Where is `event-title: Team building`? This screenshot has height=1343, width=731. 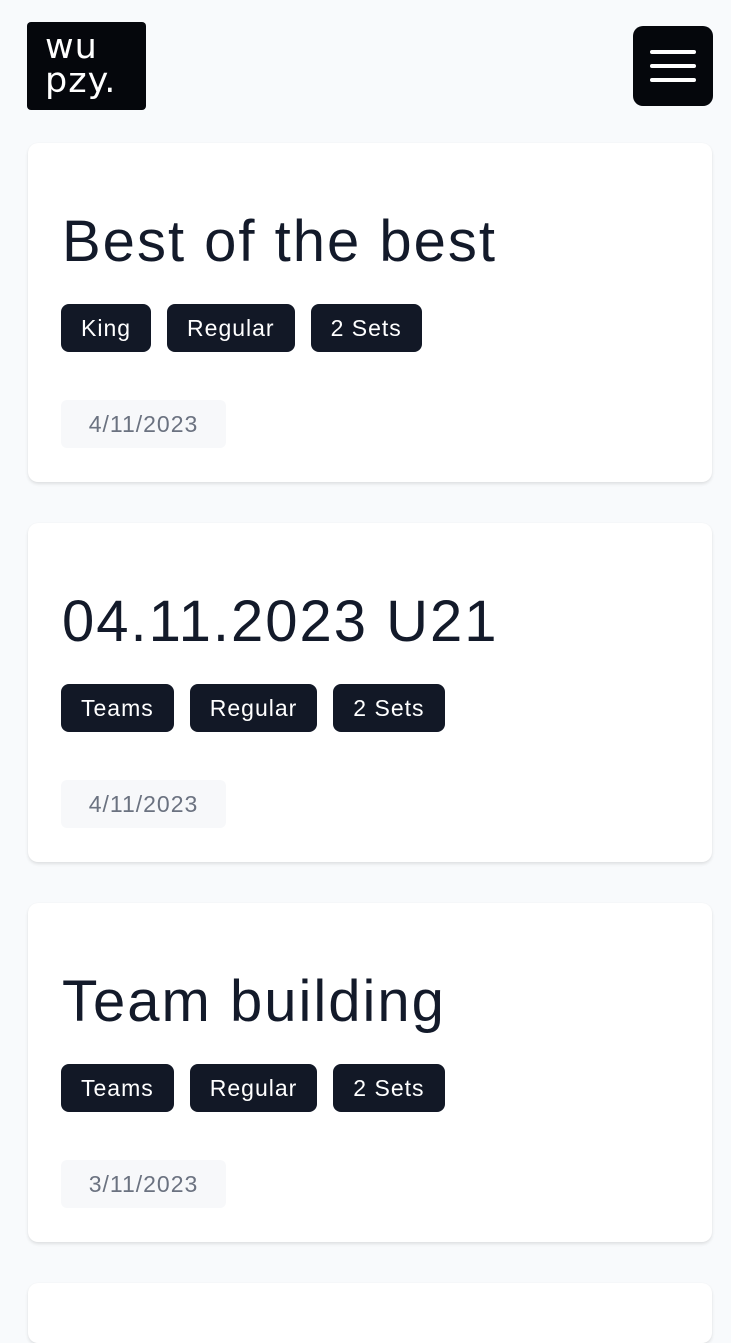
event-title: Team building is located at coordinates (254, 1001).